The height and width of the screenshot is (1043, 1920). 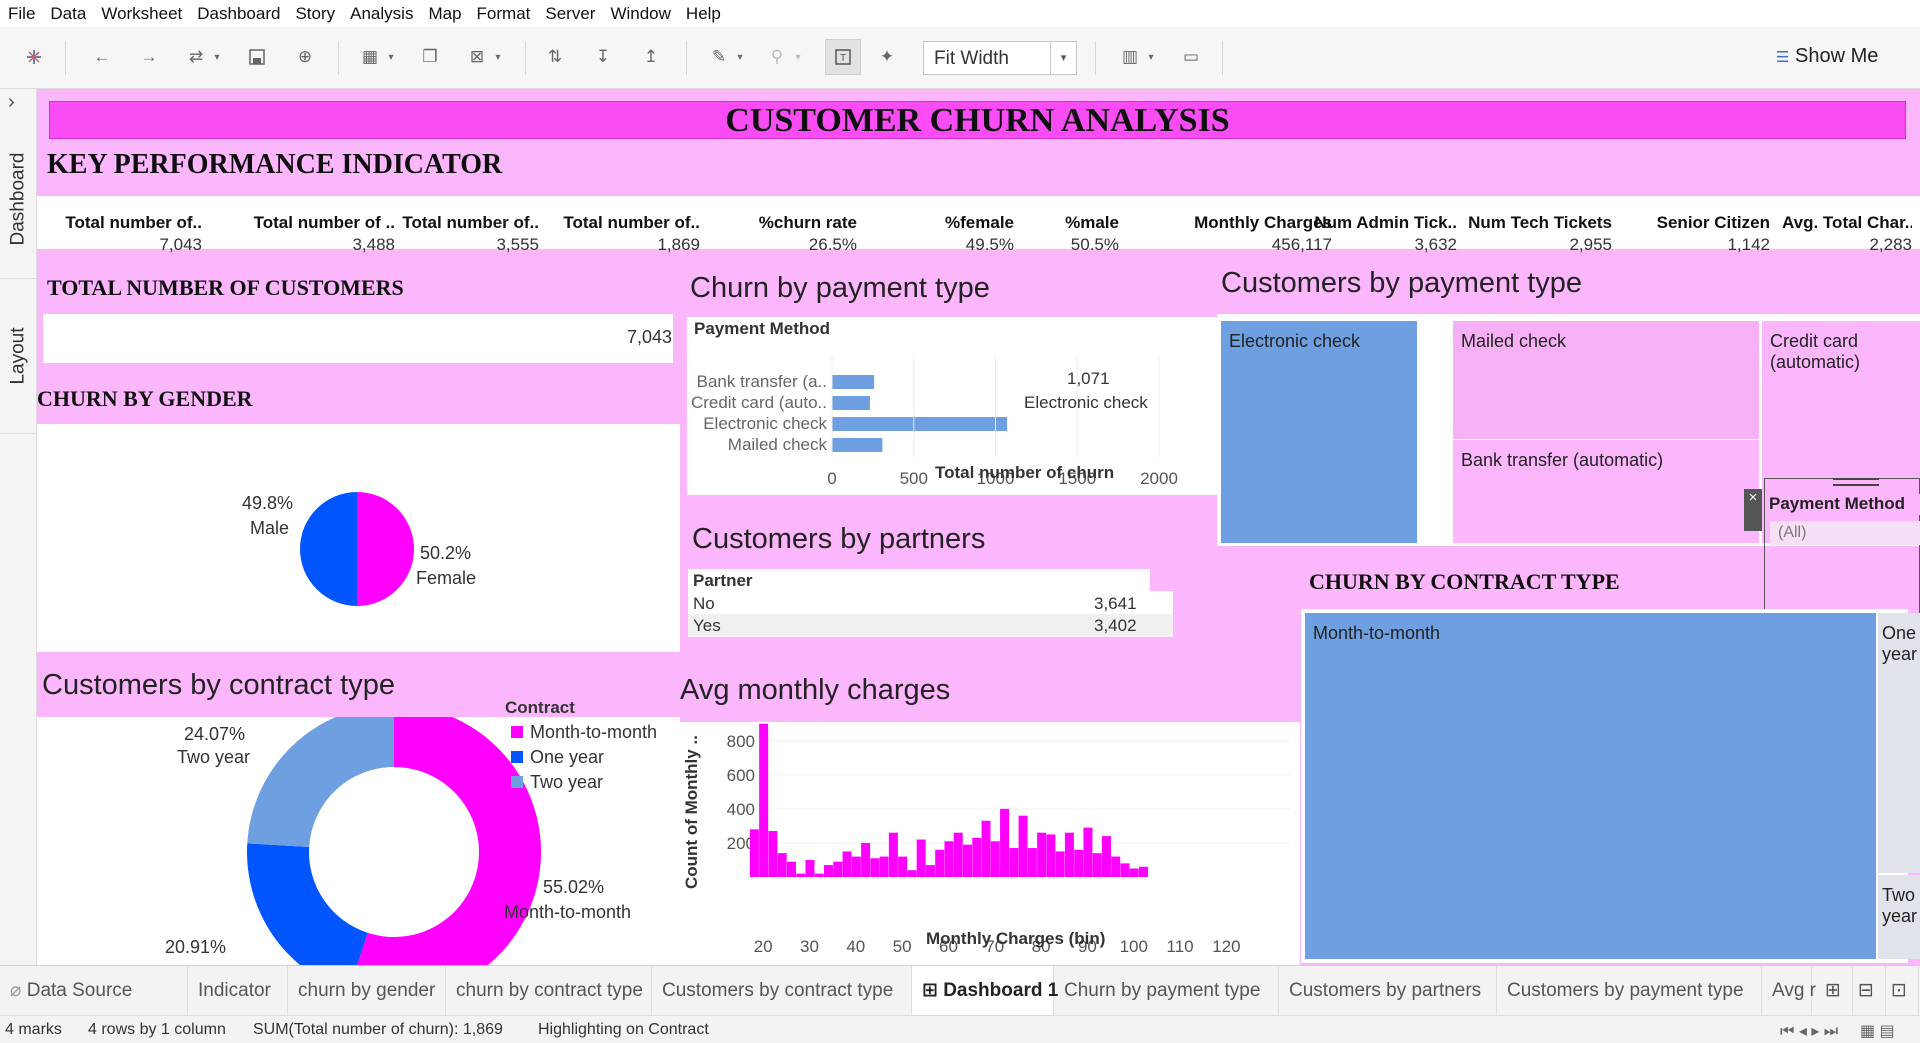 I want to click on new-worksheet-icon: ▦, so click(x=370, y=57).